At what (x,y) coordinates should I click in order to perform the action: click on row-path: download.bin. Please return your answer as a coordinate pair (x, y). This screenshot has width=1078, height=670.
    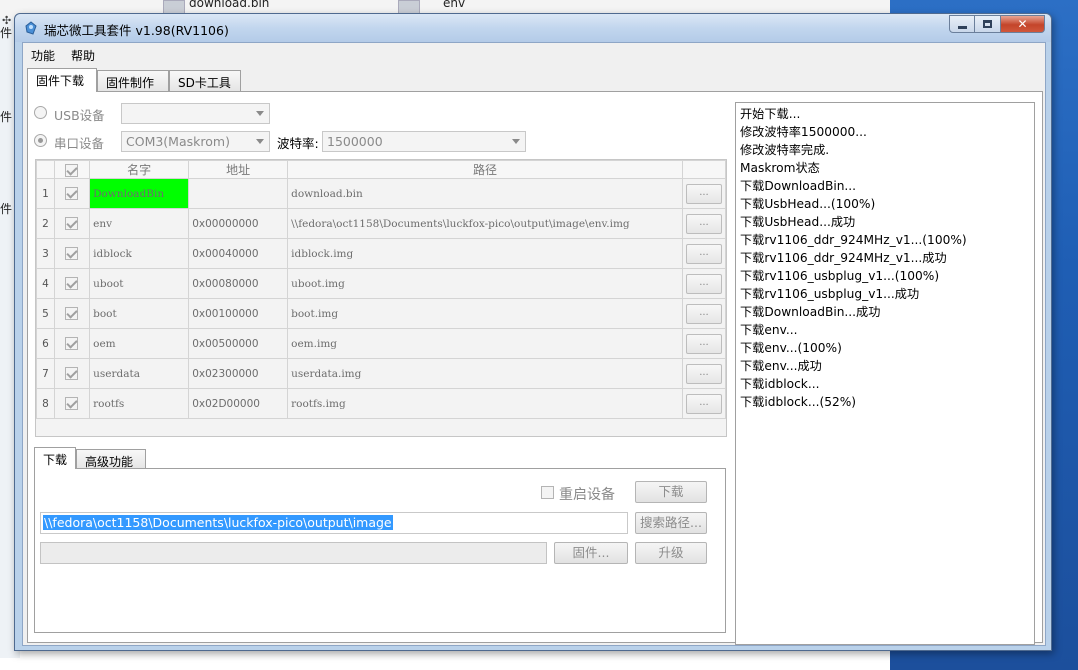
    Looking at the image, I should click on (485, 193).